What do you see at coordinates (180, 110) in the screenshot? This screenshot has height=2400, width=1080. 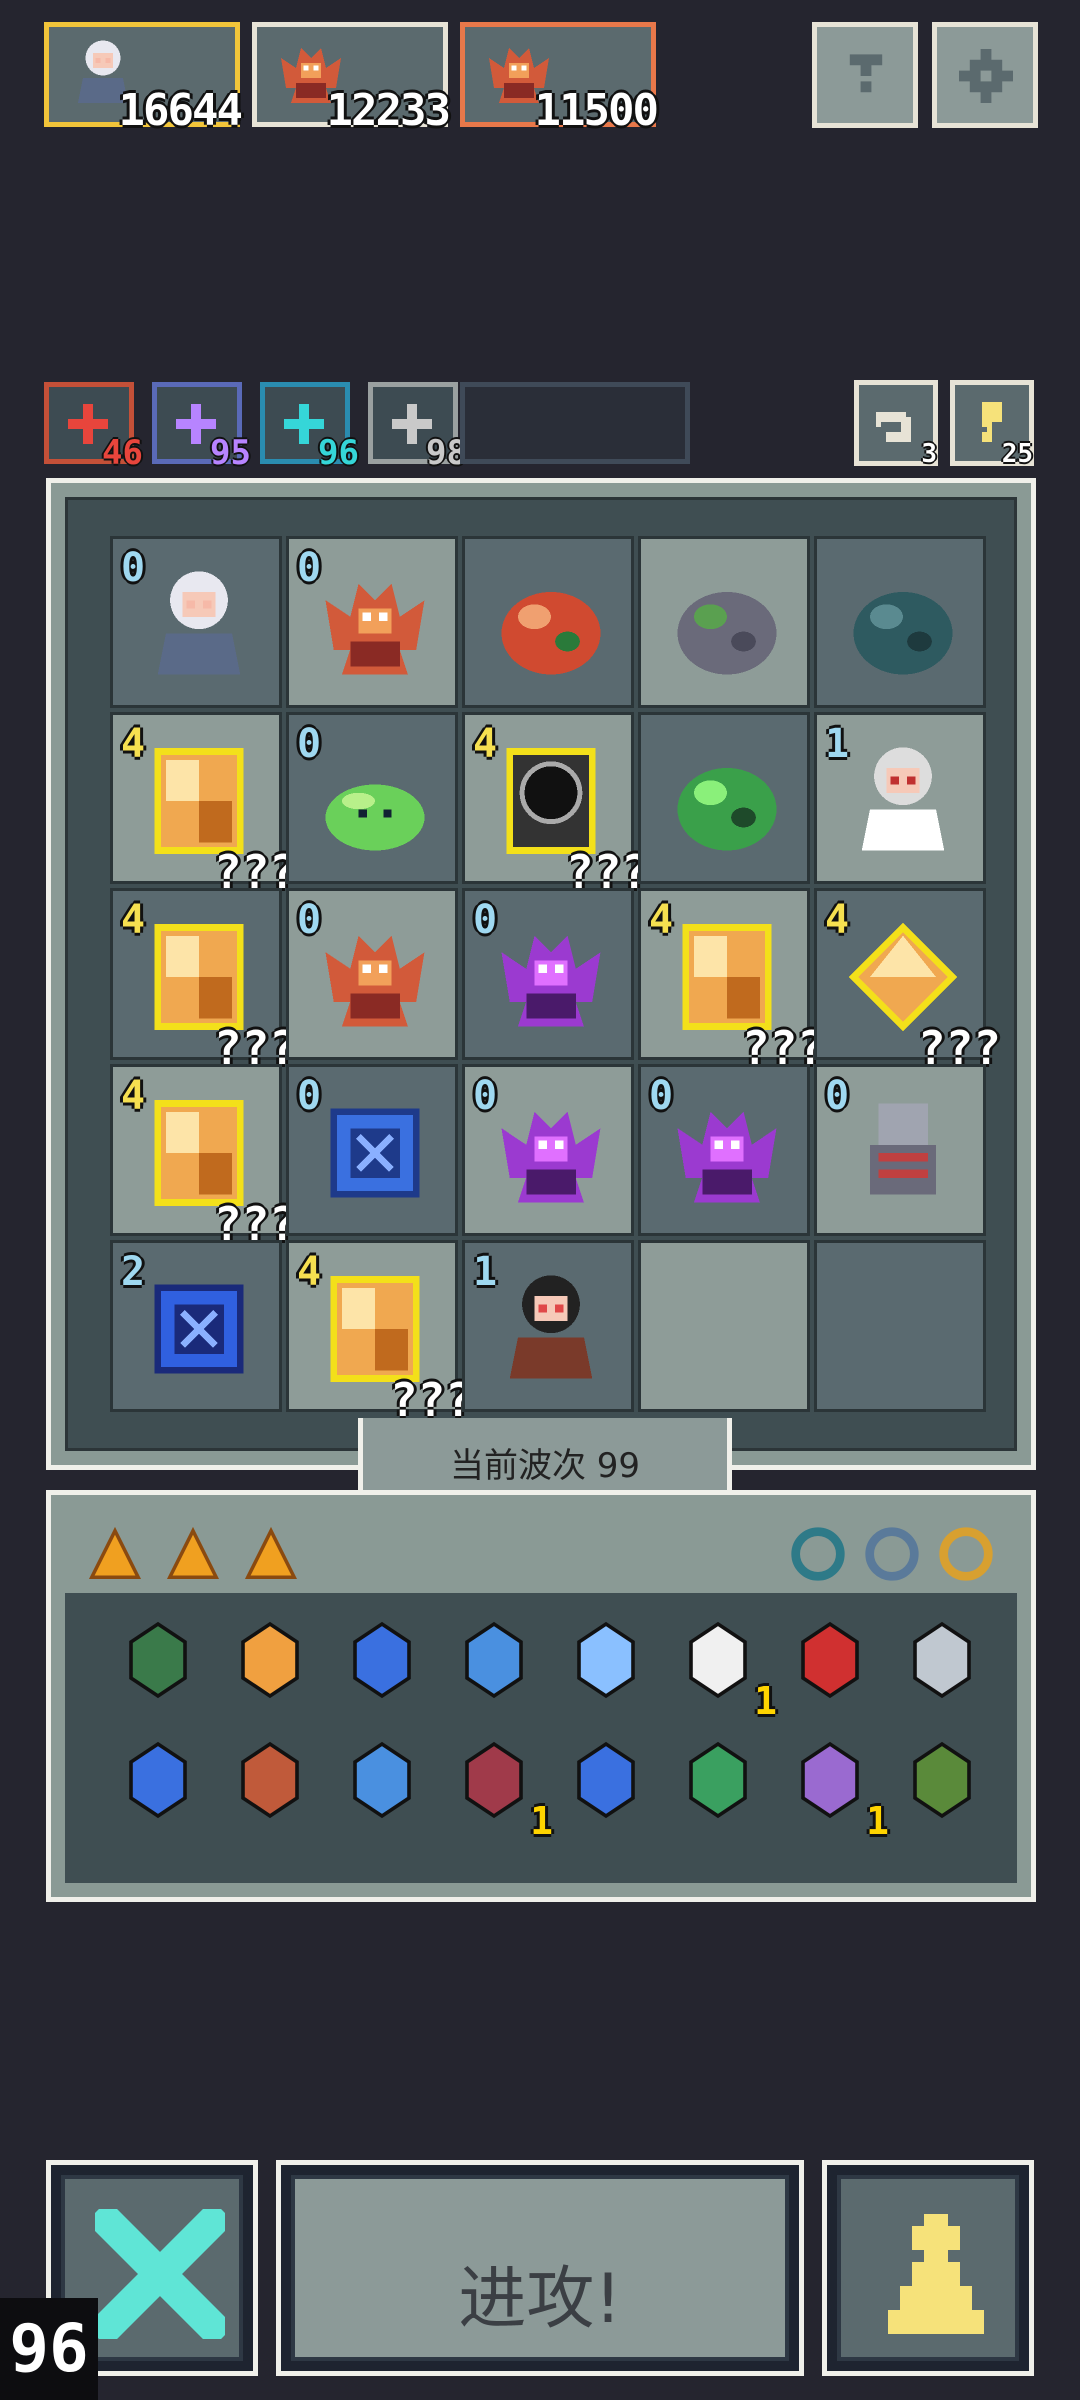 I see `player-score: 16644` at bounding box center [180, 110].